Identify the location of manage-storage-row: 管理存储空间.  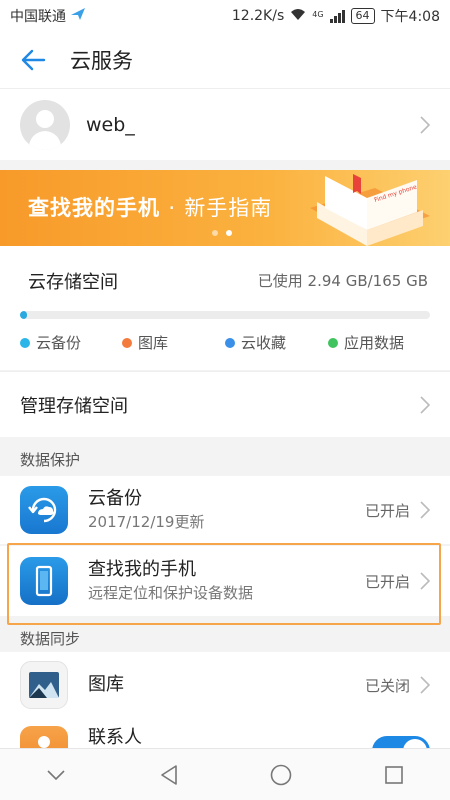
(225, 404).